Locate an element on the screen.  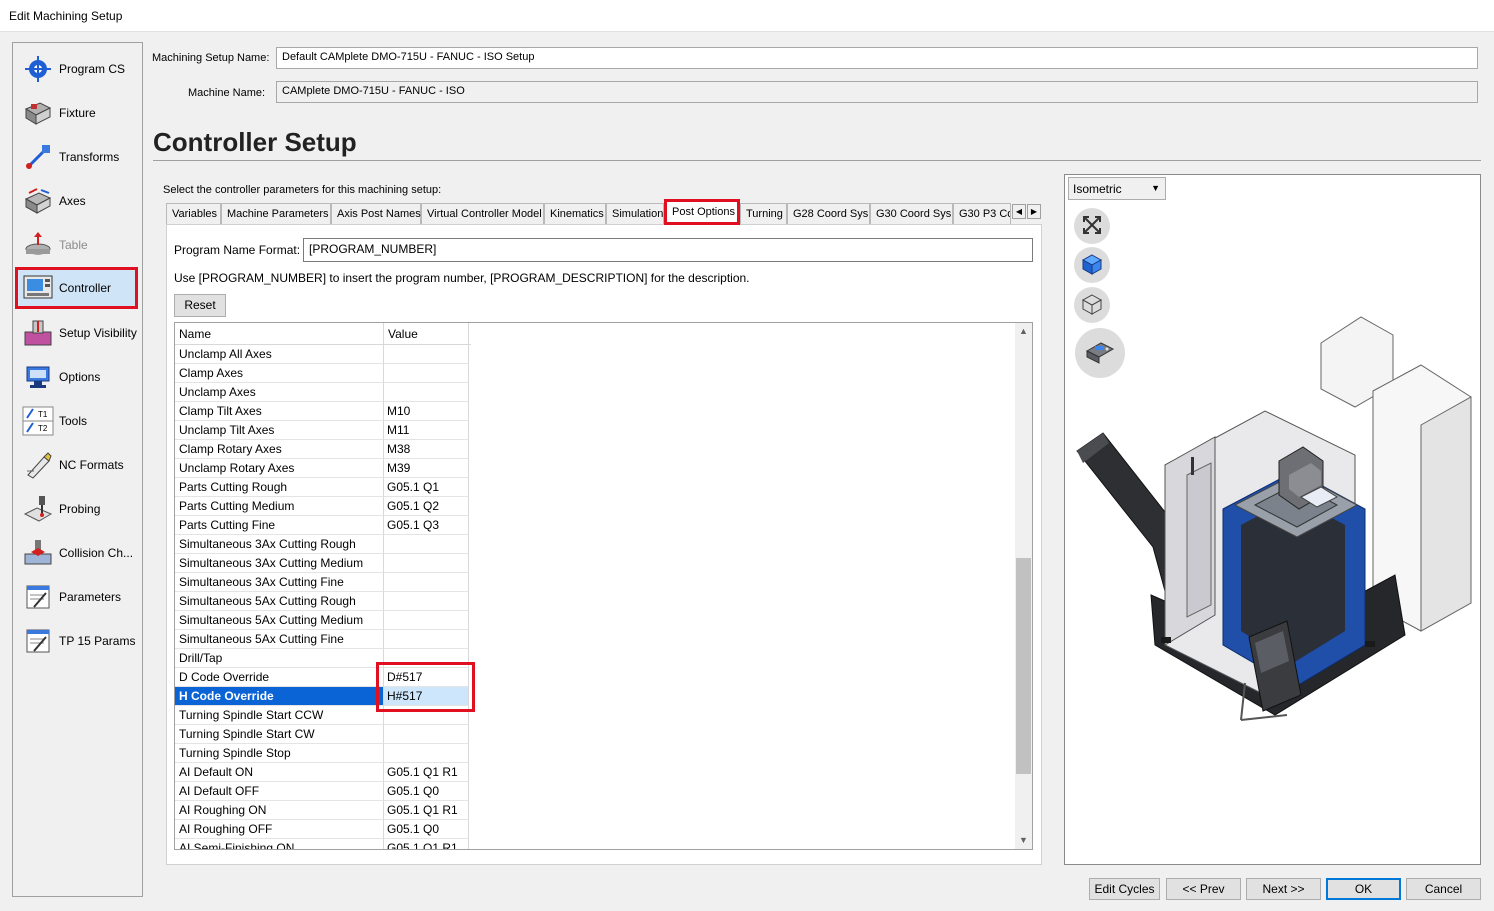
cancel-button: Cancel is located at coordinates (1443, 889).